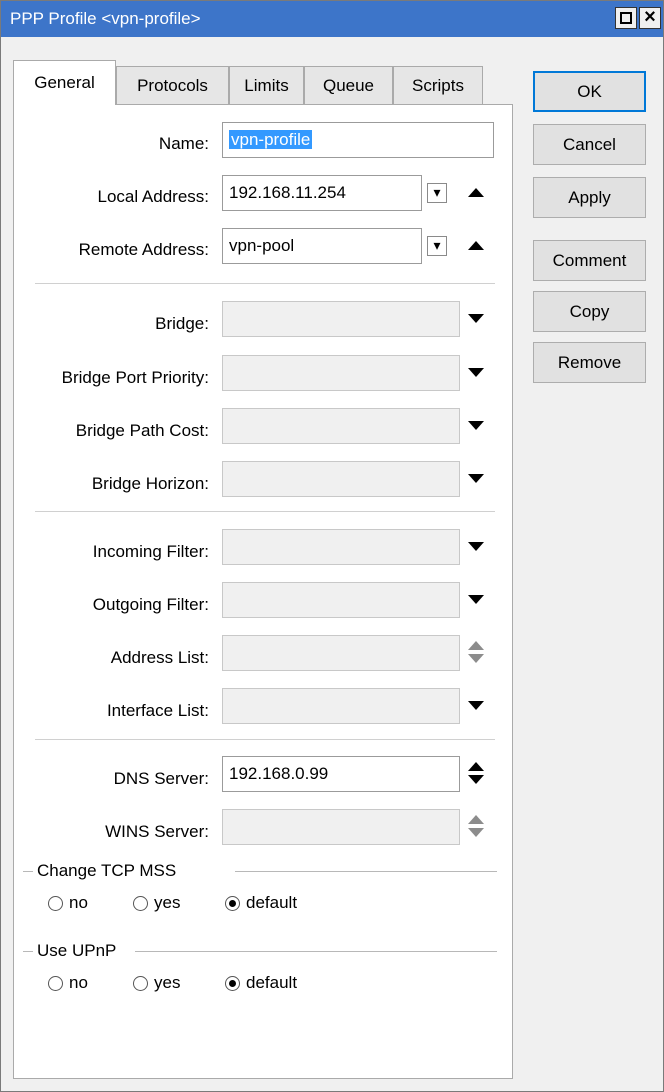 Image resolution: width=664 pixels, height=1092 pixels. I want to click on bridge-horizon-label: Bridge Horizon:, so click(150, 483).